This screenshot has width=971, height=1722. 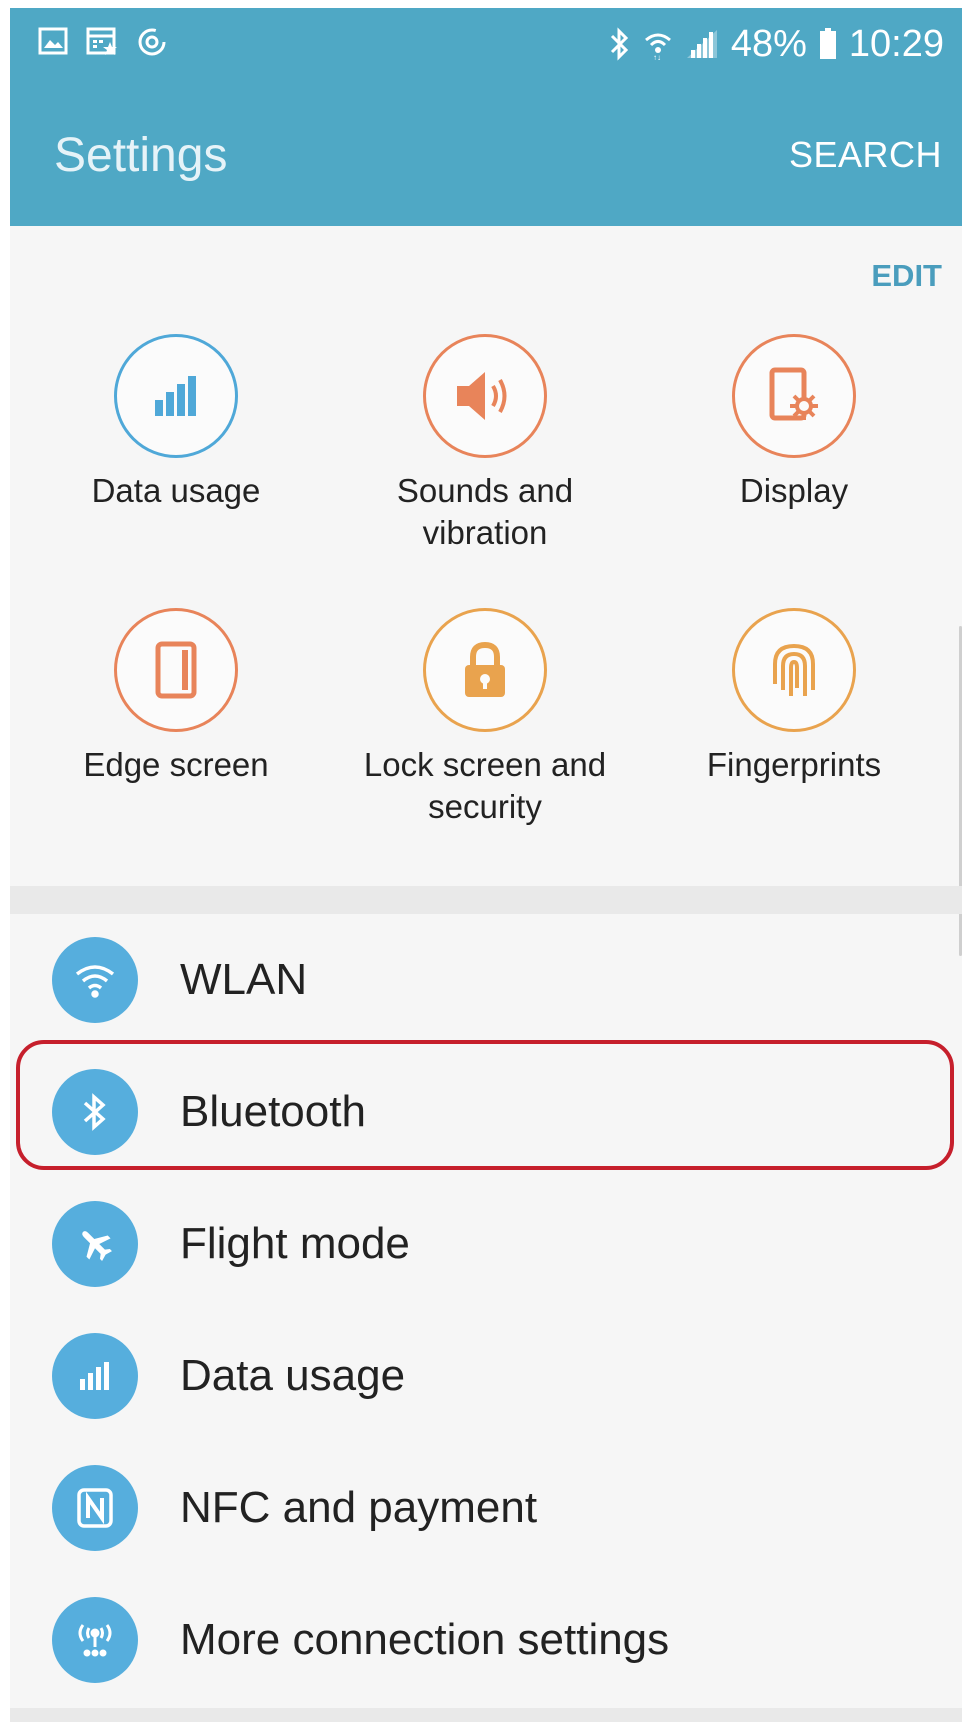 I want to click on wifi-icon, so click(x=95, y=980).